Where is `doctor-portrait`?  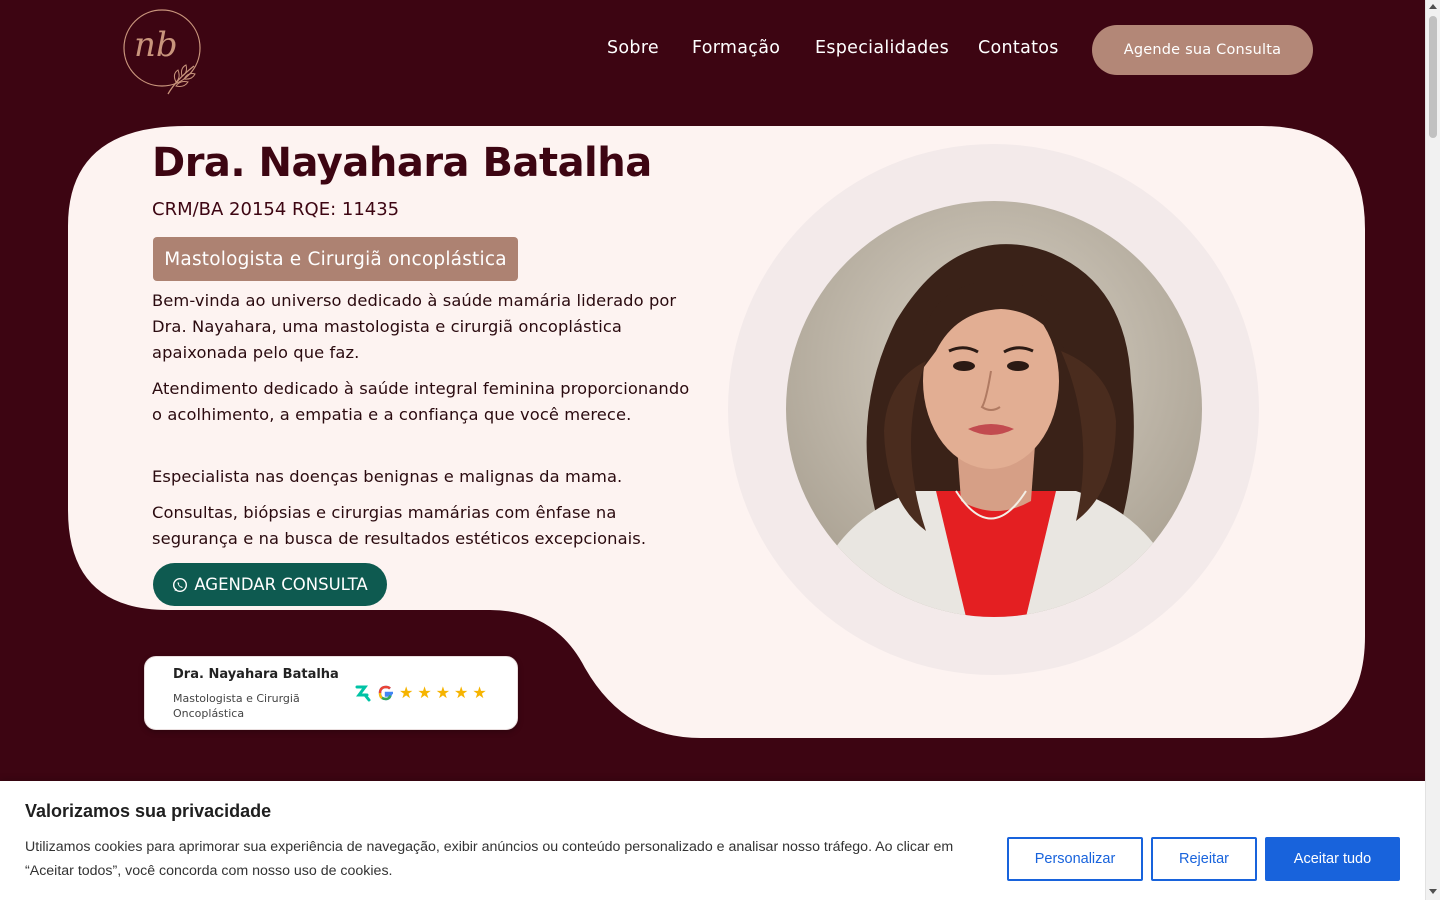
doctor-portrait is located at coordinates (994, 409).